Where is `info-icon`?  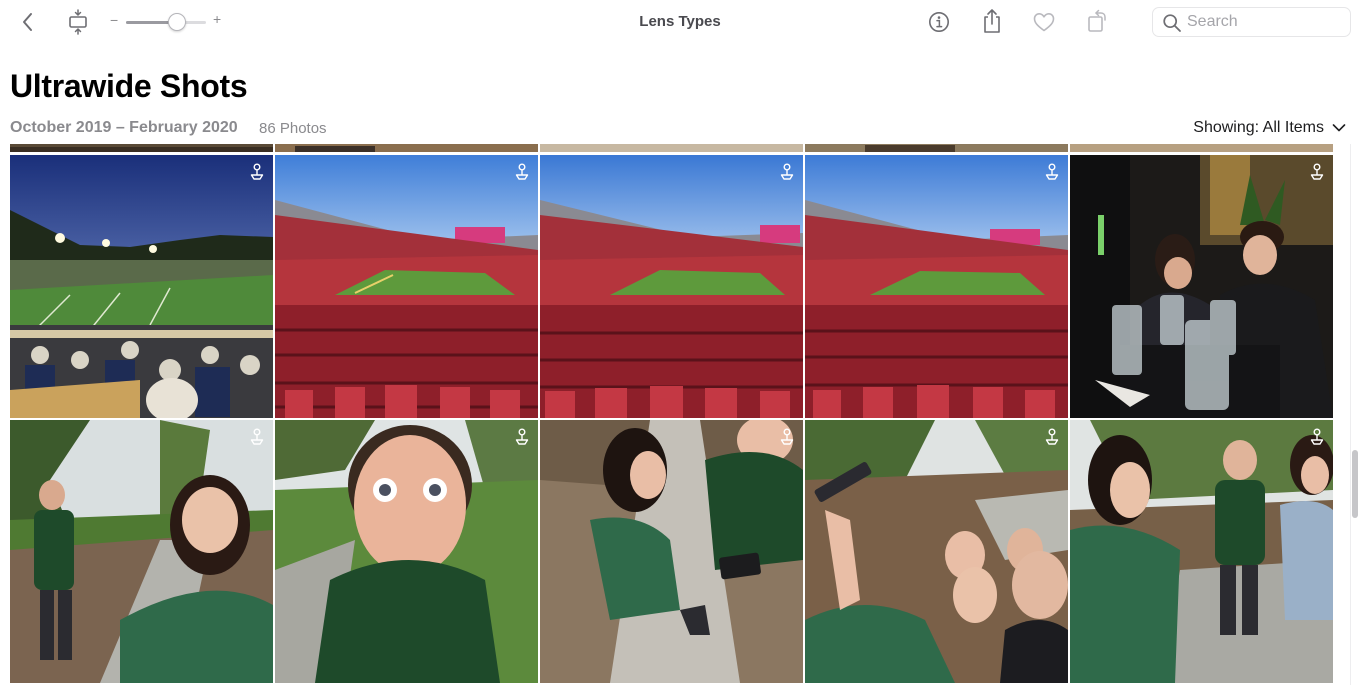 info-icon is located at coordinates (939, 22).